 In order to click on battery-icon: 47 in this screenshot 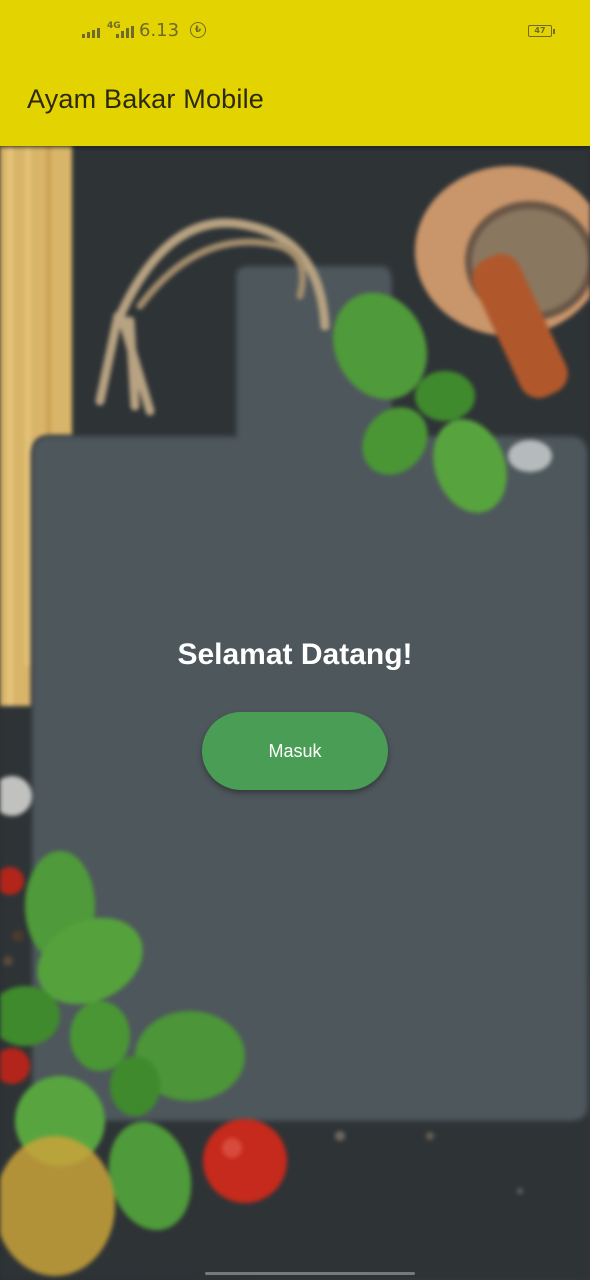, I will do `click(541, 31)`.